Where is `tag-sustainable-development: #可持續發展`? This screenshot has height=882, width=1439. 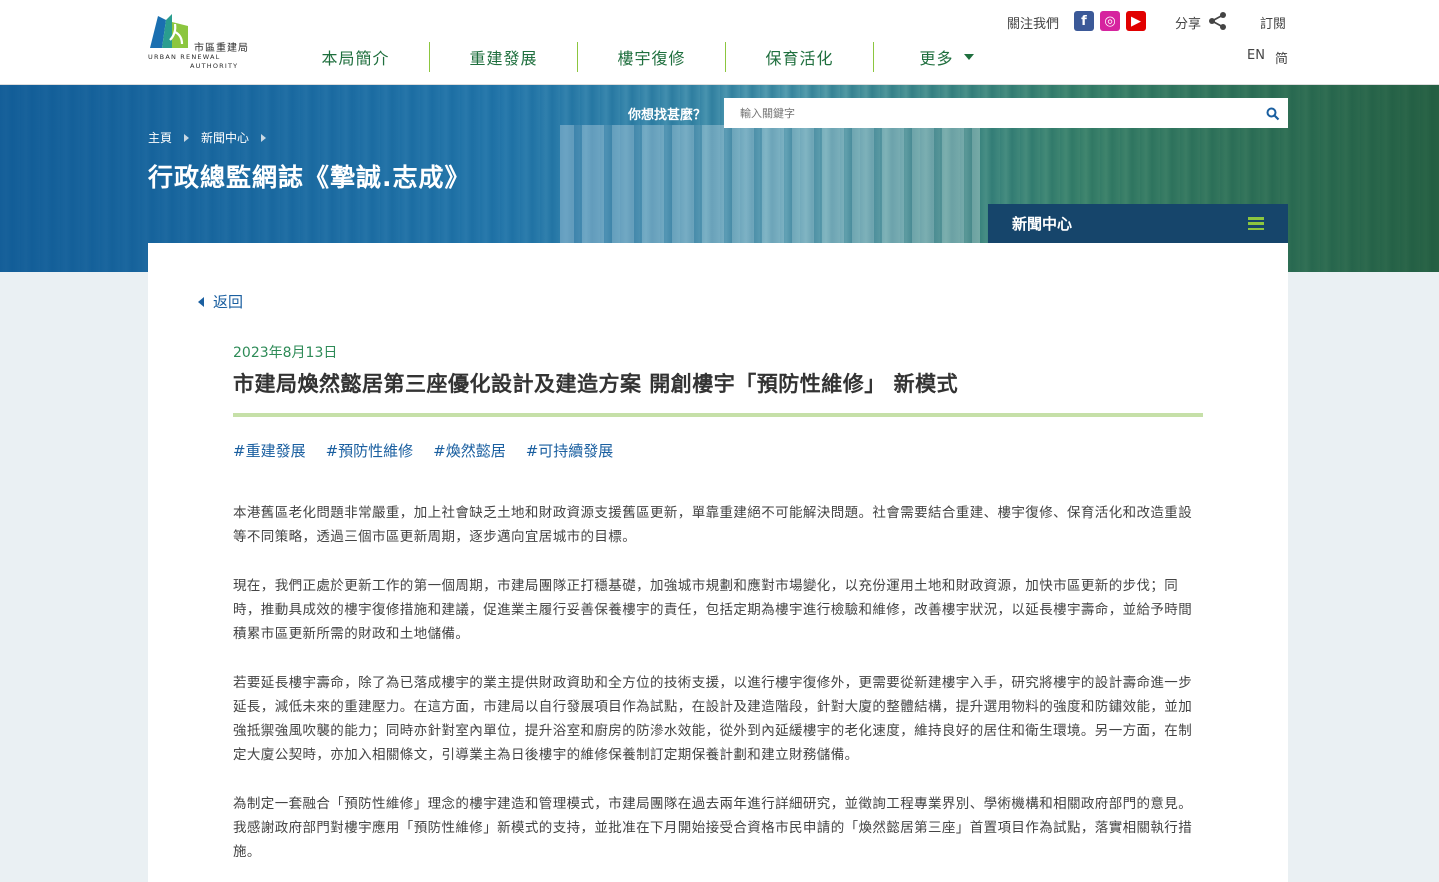
tag-sustainable-development: #可持續發展 is located at coordinates (570, 450).